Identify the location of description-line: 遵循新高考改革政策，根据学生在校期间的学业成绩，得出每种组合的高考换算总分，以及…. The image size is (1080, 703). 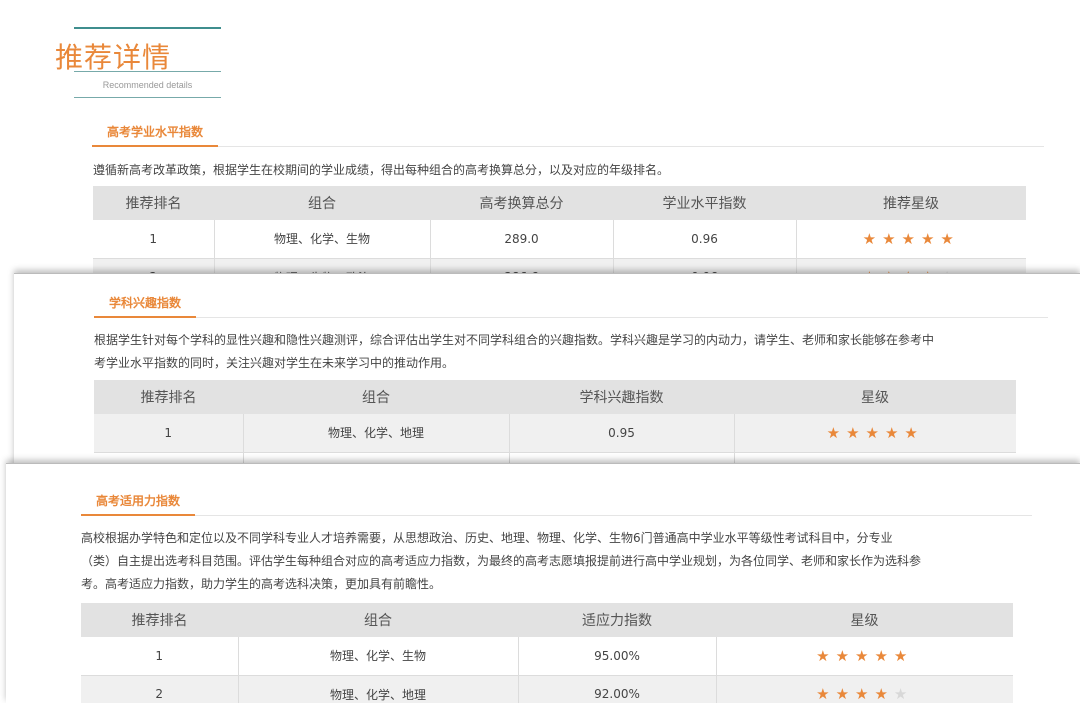
(381, 170).